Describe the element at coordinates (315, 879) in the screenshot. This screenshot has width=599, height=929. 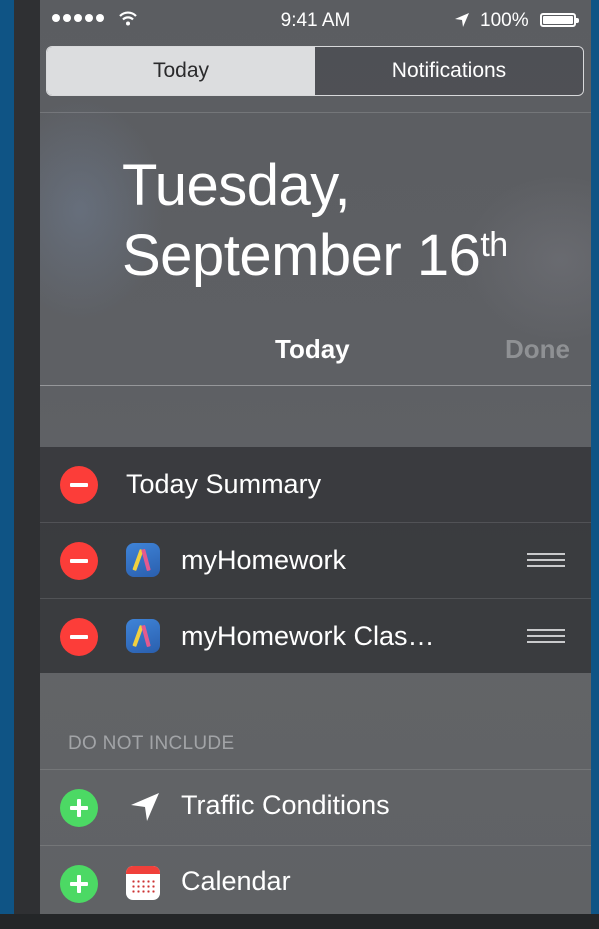
I see `list-item: Calendar` at that location.